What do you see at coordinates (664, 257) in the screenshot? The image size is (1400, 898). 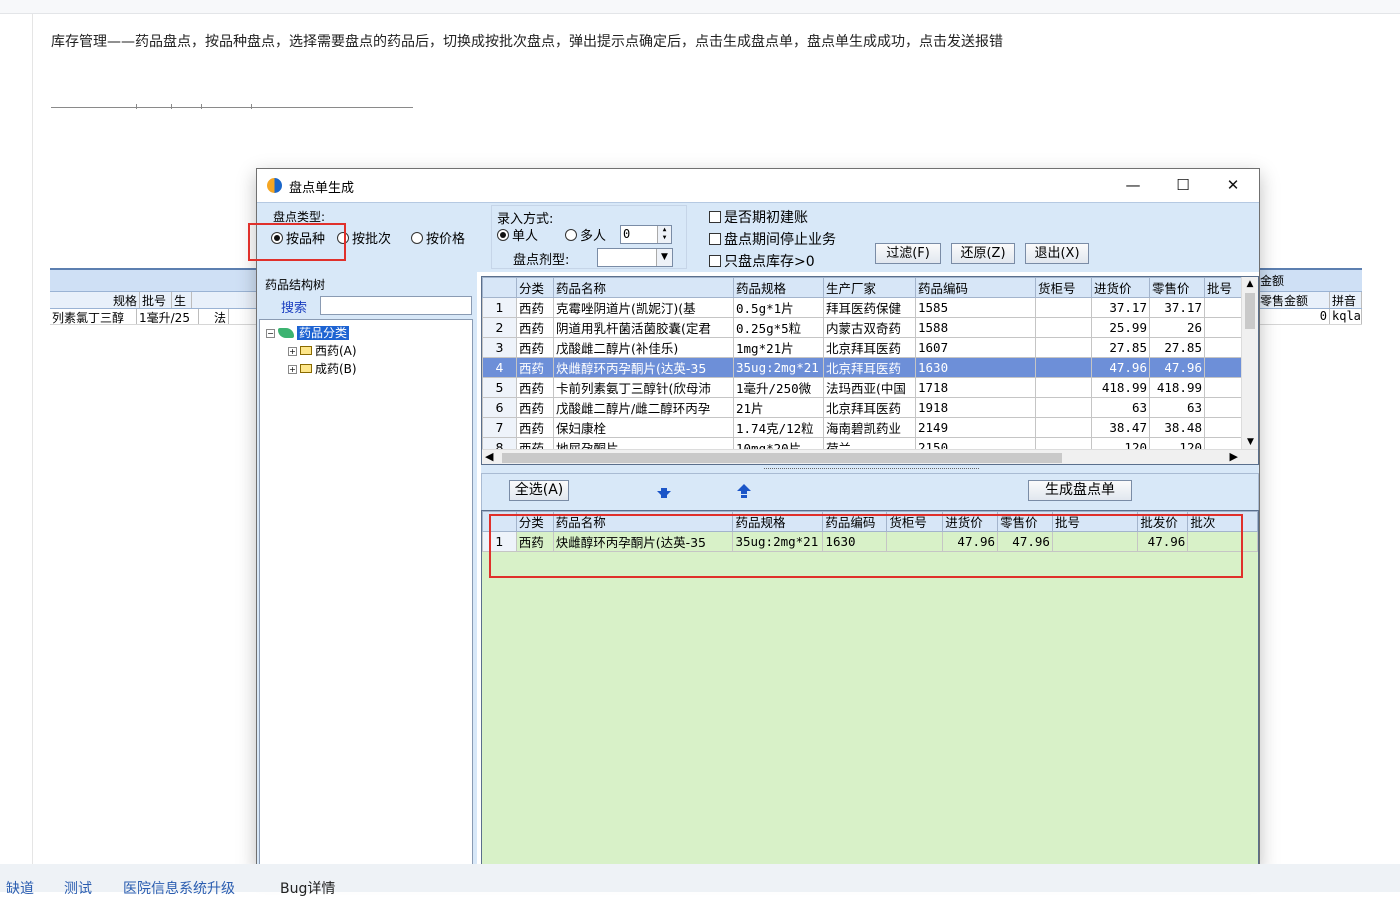 I see `chevron-down-icon: ▼` at bounding box center [664, 257].